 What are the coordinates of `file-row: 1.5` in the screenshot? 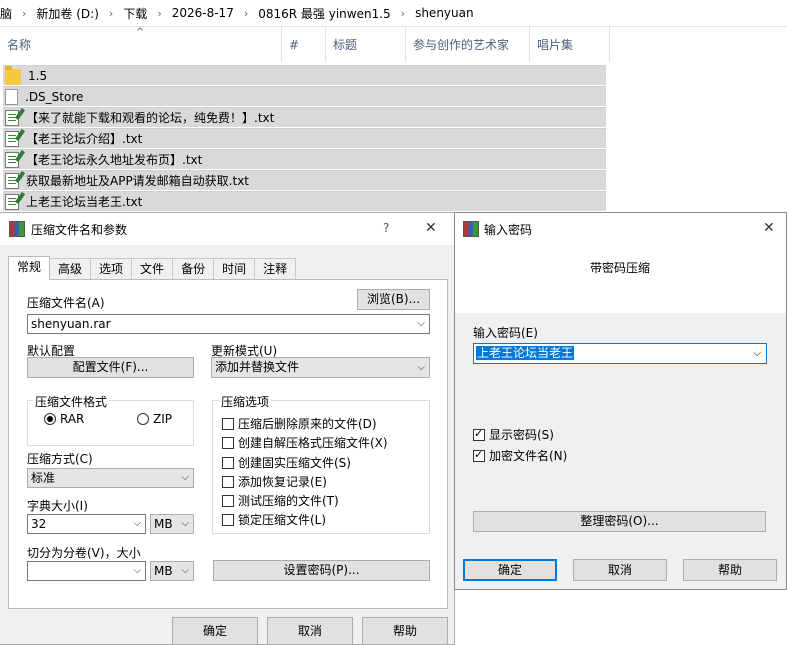 It's located at (304, 75).